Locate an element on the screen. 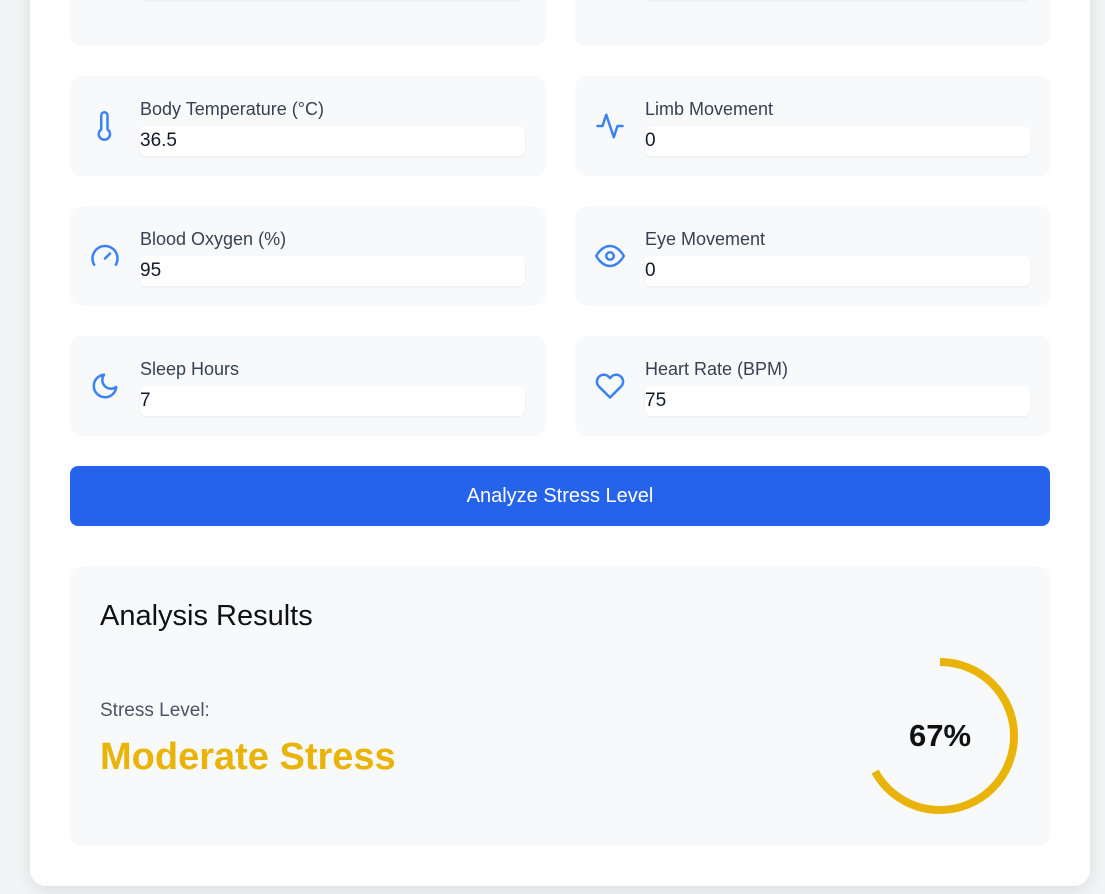 The image size is (1105, 894). blood-oxygen-input is located at coordinates (332, 271).